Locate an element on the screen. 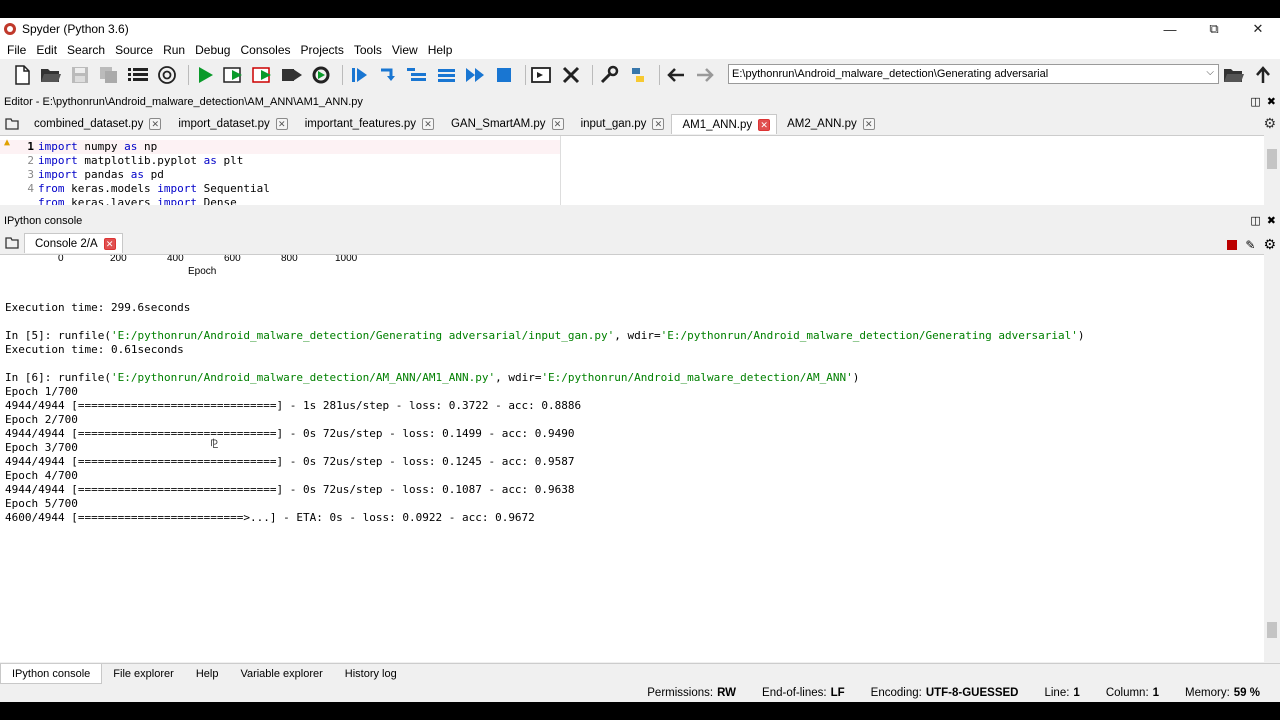 The width and height of the screenshot is (1280, 720). code-line: 2 import matplotlib.pyplot as plt is located at coordinates (121, 161).